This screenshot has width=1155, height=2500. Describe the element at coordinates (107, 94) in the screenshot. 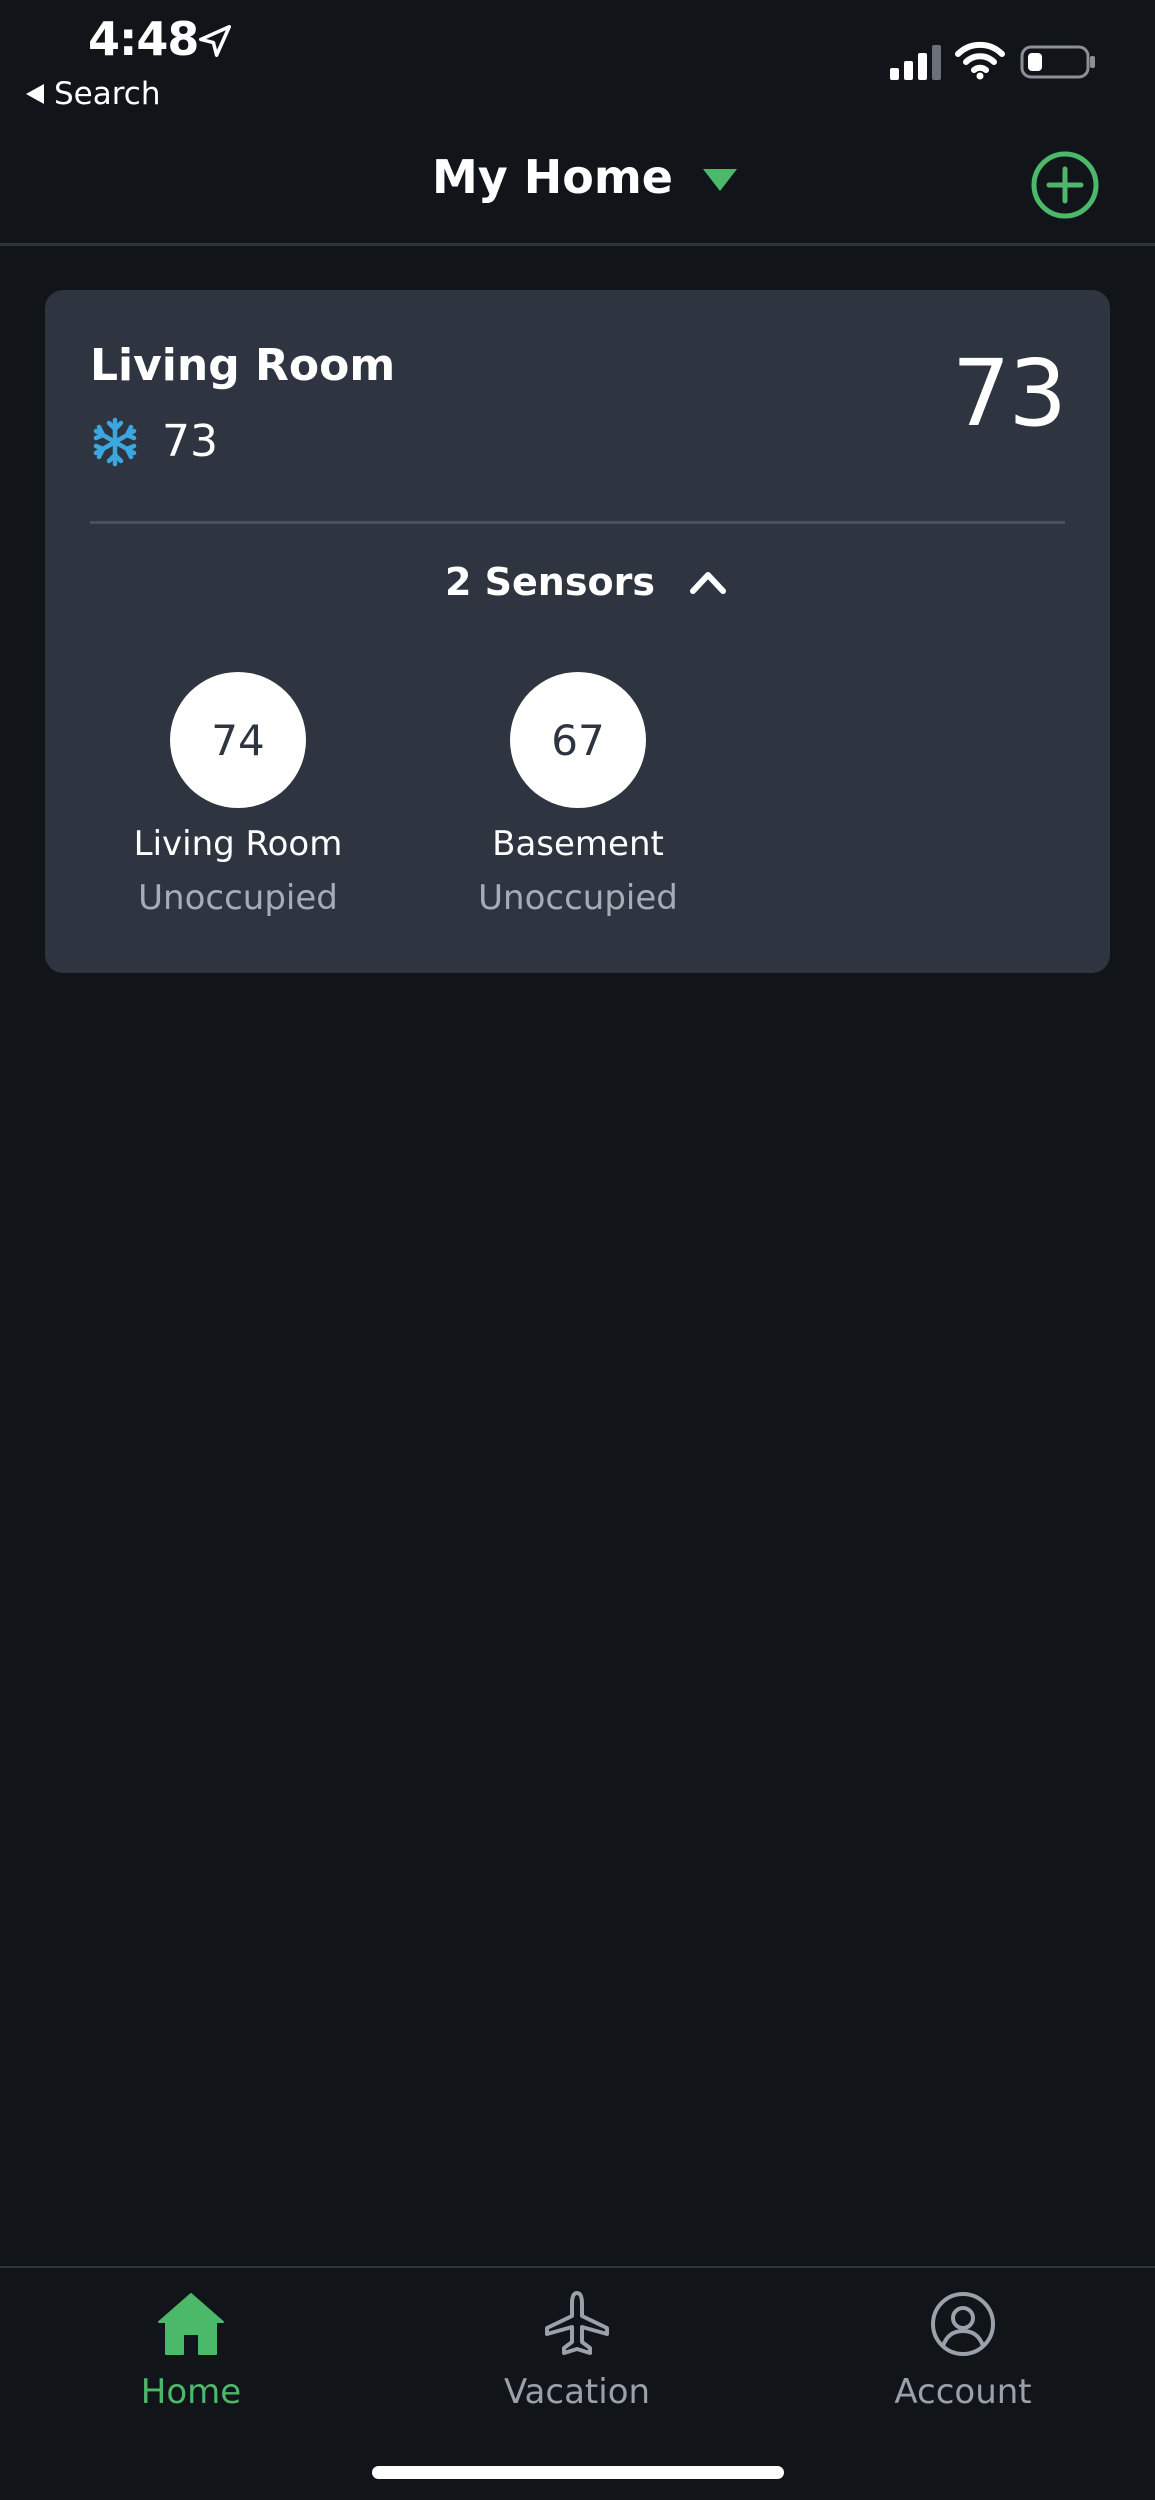

I see `back-label: Search` at that location.